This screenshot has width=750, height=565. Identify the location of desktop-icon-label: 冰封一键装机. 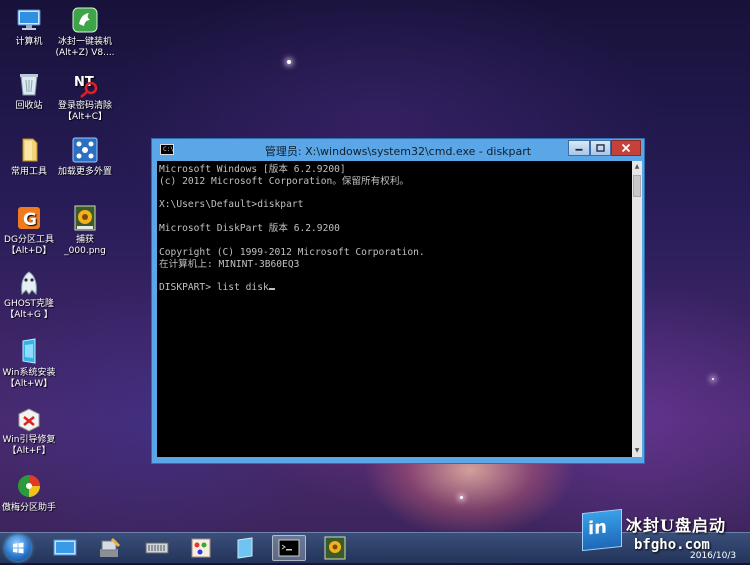
(84, 42).